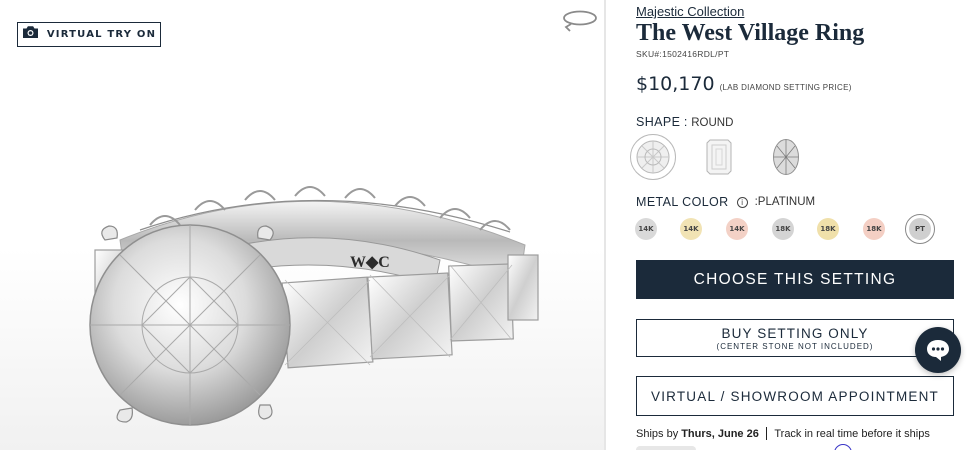 This screenshot has height=450, width=975. I want to click on shape-option-round, so click(653, 157).